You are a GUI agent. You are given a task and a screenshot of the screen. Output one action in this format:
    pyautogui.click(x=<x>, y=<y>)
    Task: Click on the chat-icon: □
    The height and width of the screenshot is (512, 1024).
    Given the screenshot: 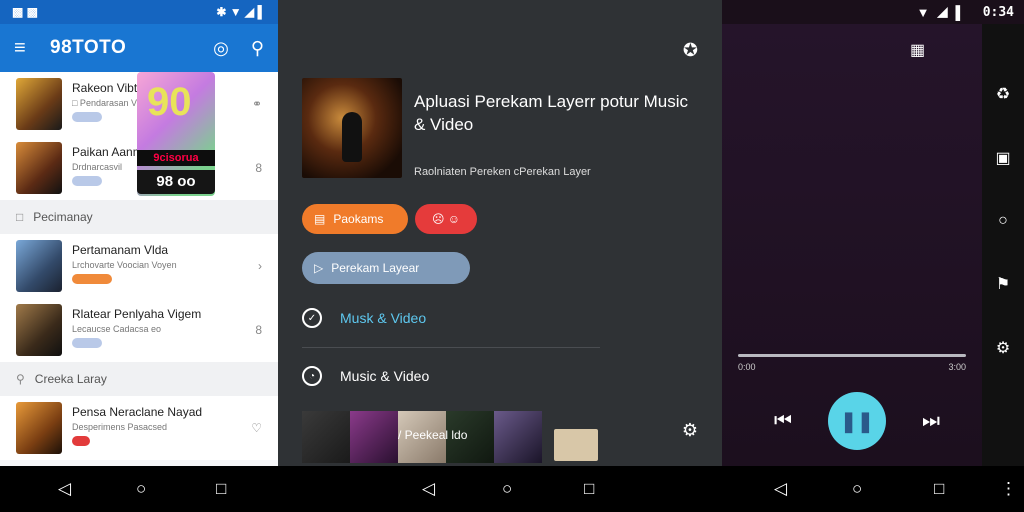 What is the action you would take?
    pyautogui.click(x=20, y=217)
    